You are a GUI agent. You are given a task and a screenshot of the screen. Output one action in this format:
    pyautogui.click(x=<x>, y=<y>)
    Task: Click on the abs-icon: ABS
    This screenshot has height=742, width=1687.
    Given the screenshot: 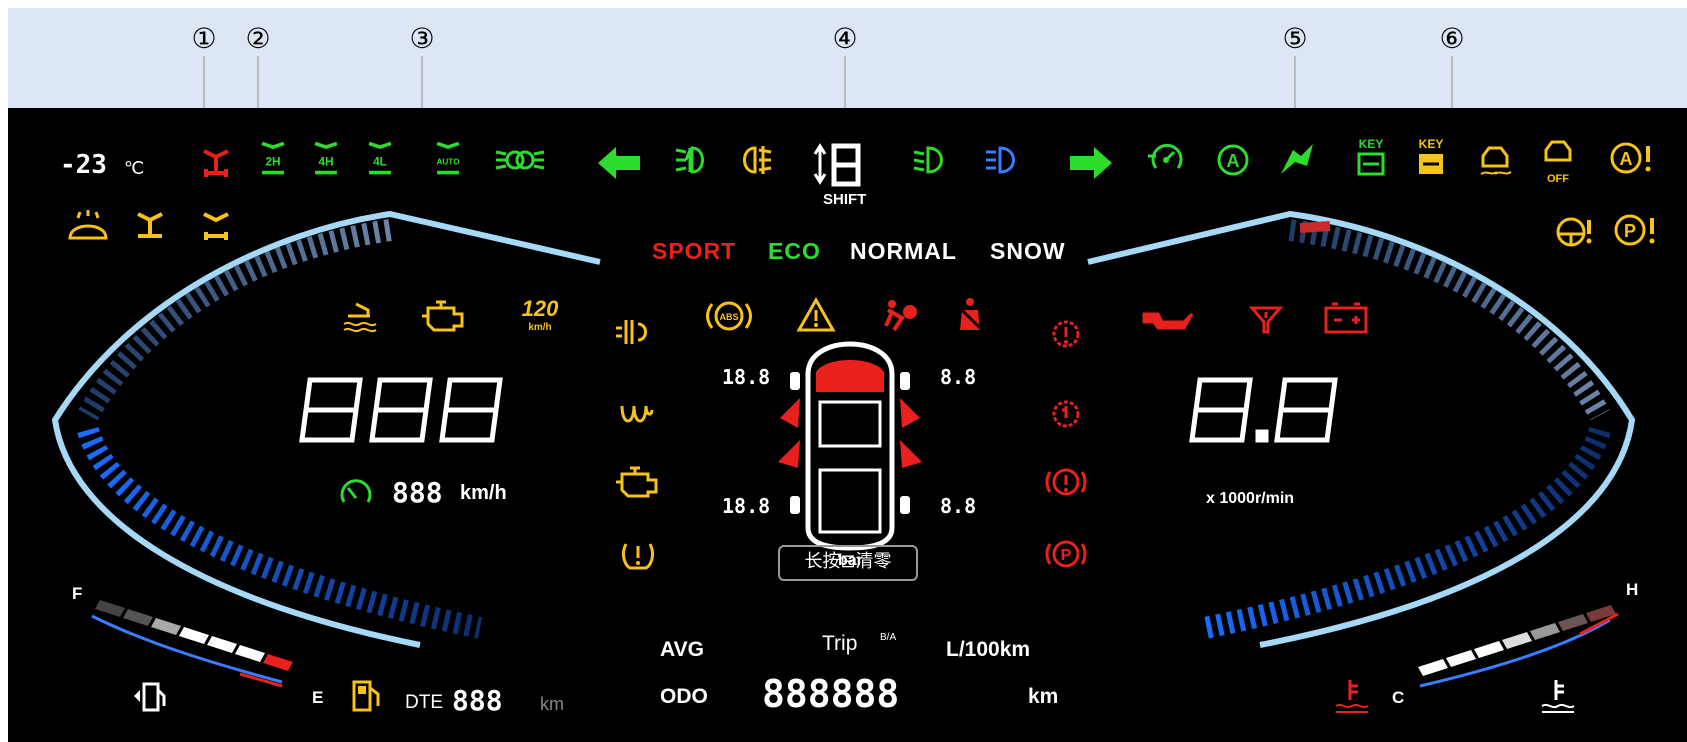 What is the action you would take?
    pyautogui.click(x=729, y=316)
    